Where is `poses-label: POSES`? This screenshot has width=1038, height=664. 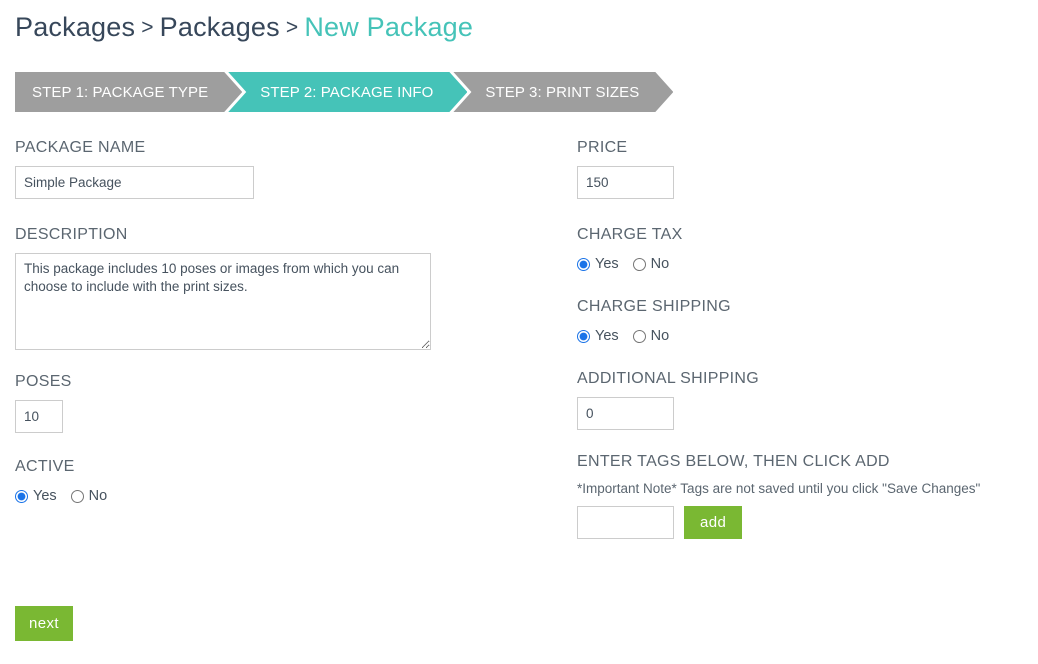 poses-label: POSES is located at coordinates (43, 381).